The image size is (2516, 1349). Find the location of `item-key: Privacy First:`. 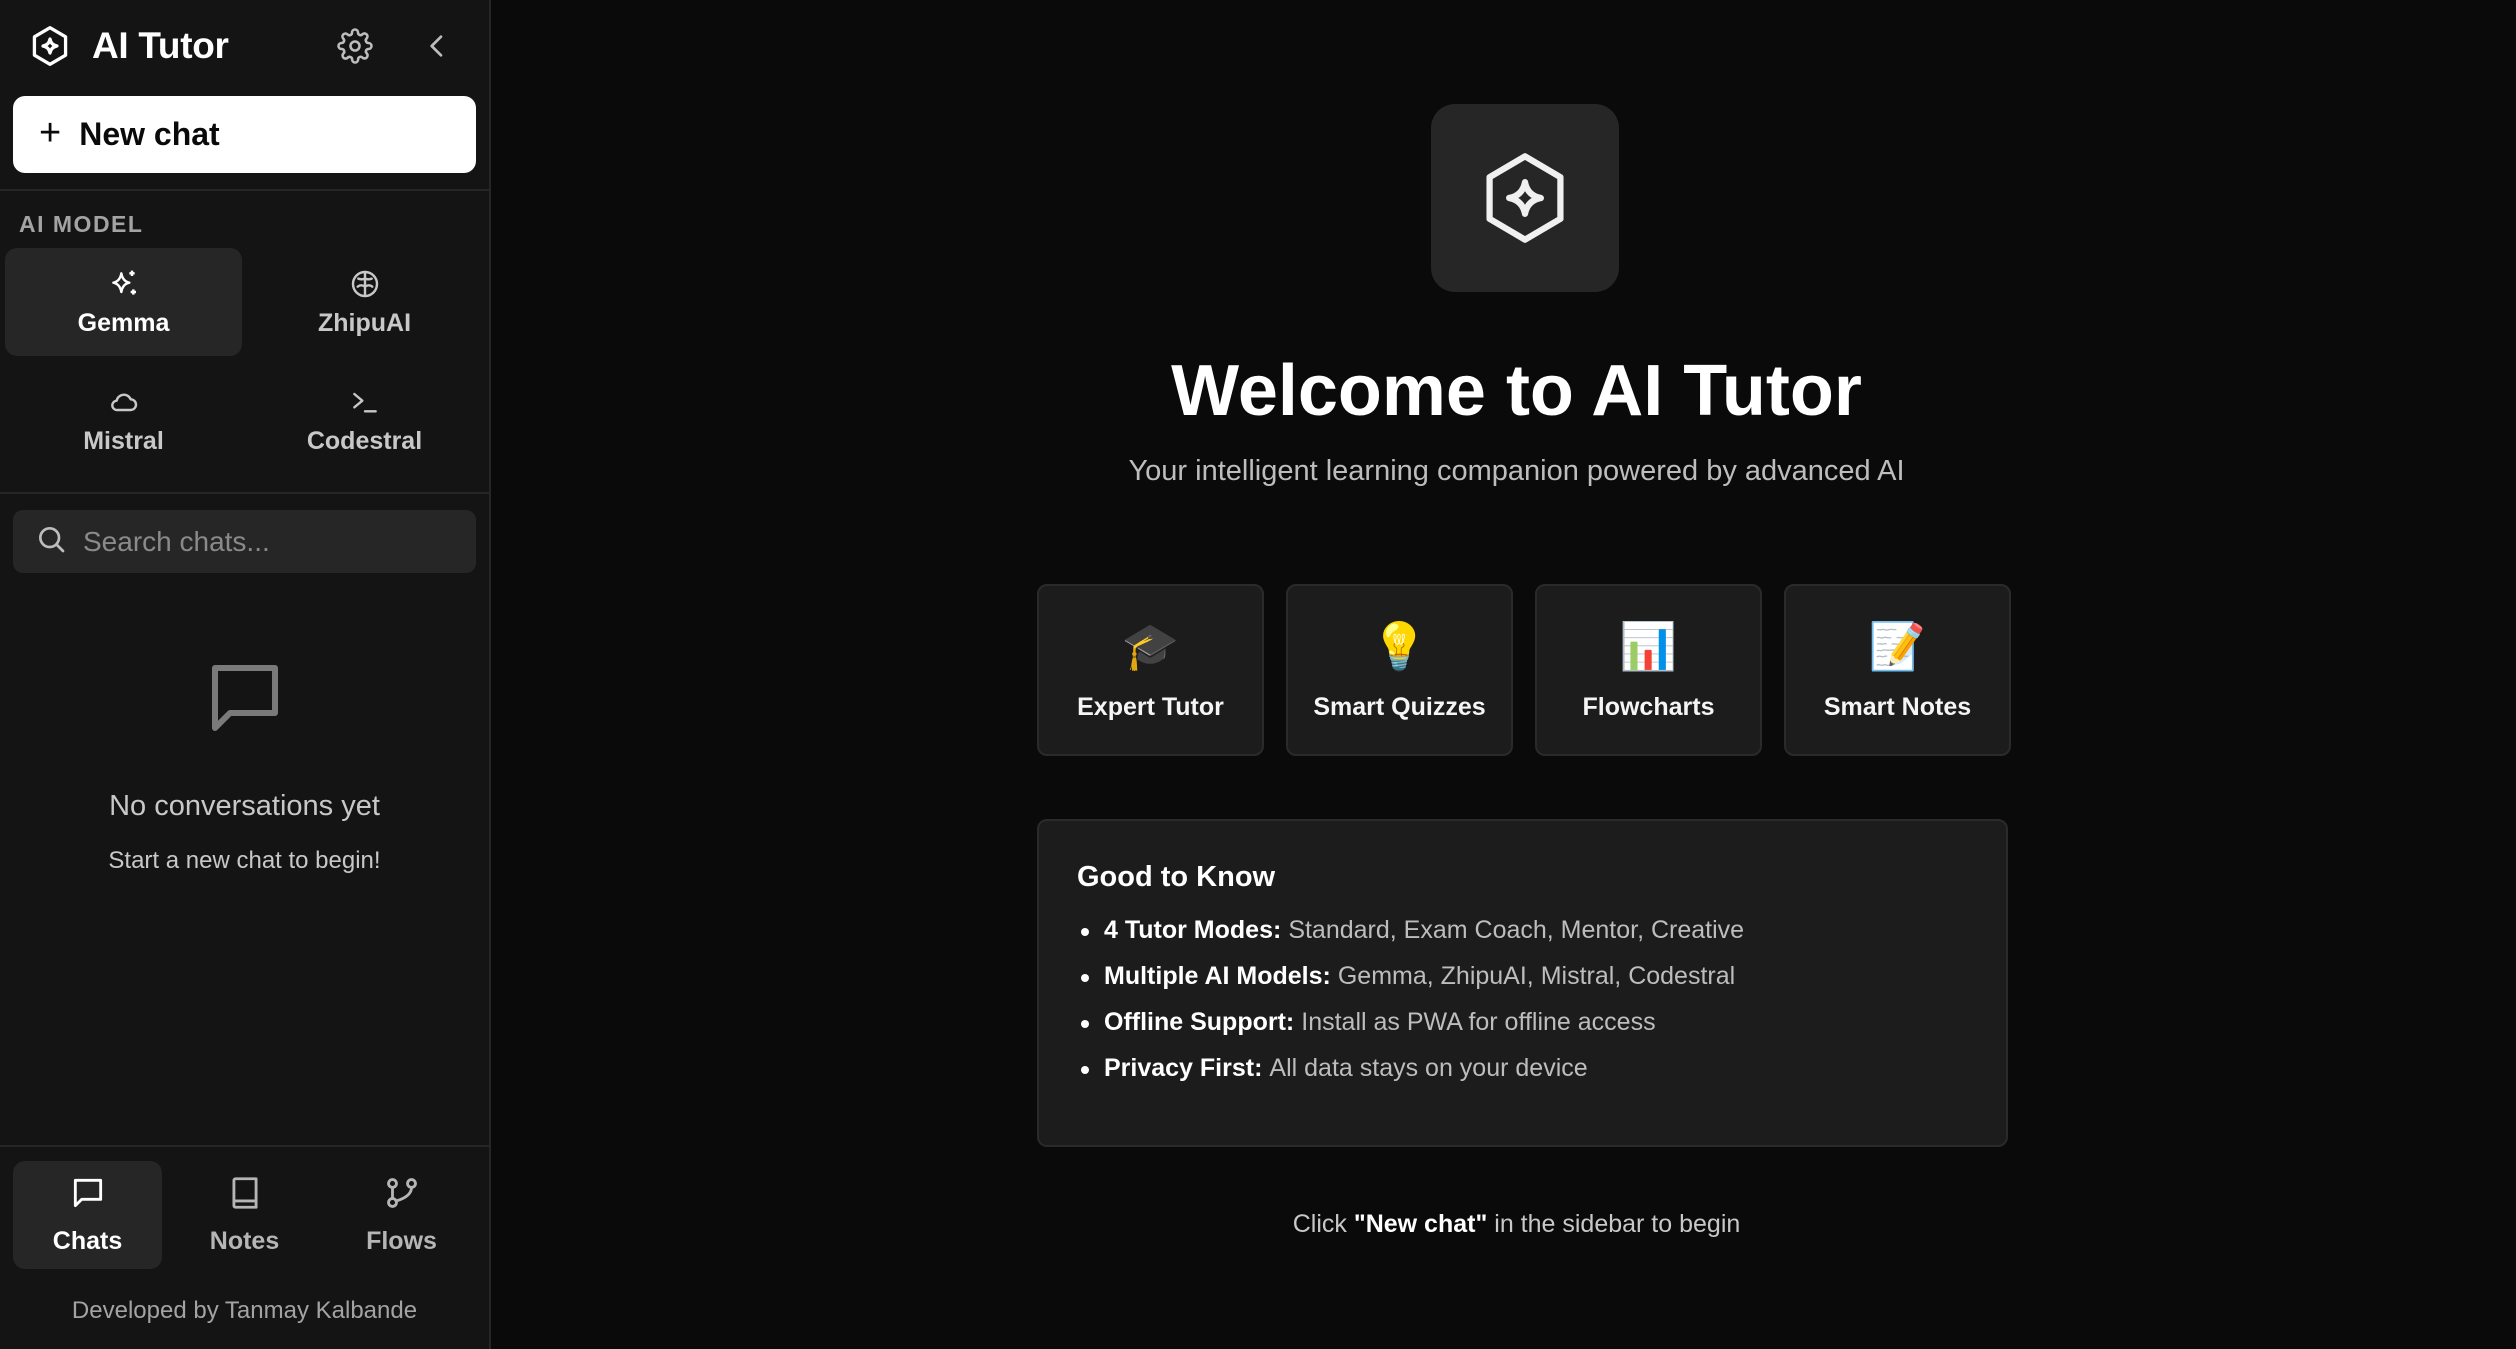

item-key: Privacy First: is located at coordinates (1183, 1068).